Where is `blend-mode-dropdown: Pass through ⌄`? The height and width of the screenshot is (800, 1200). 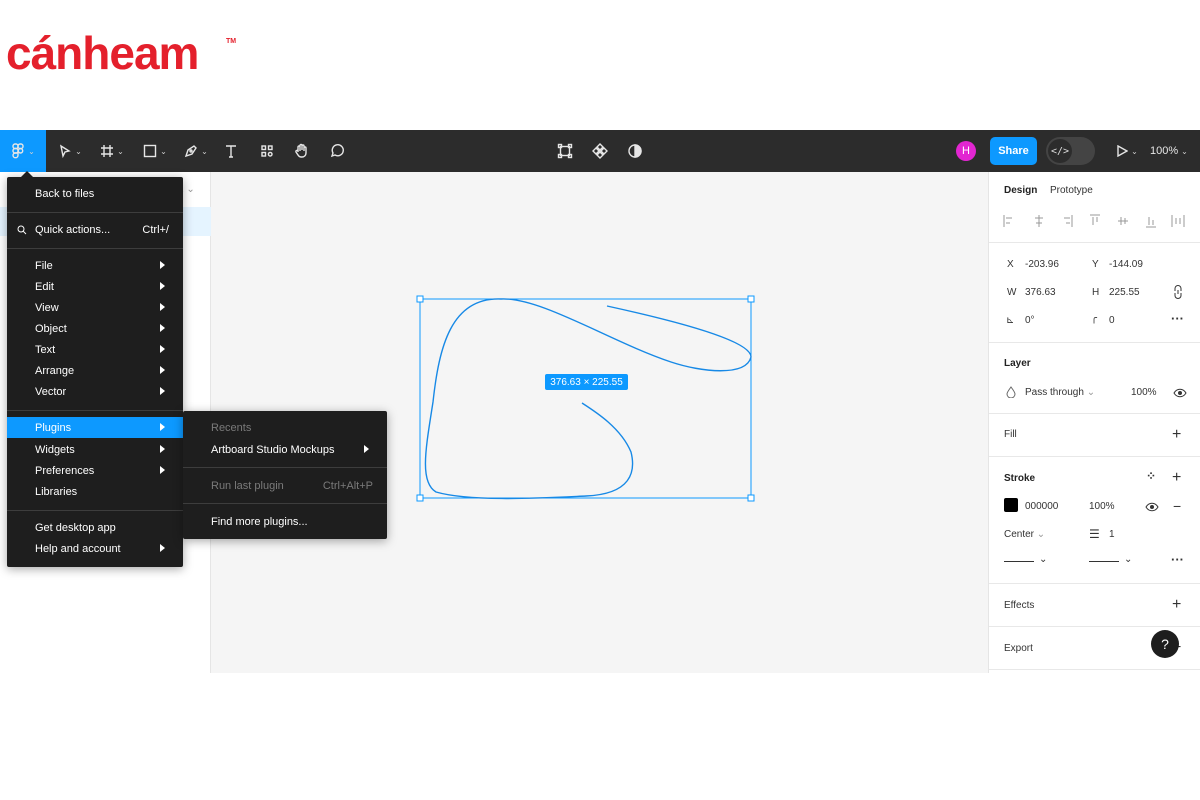 blend-mode-dropdown: Pass through ⌄ is located at coordinates (1060, 392).